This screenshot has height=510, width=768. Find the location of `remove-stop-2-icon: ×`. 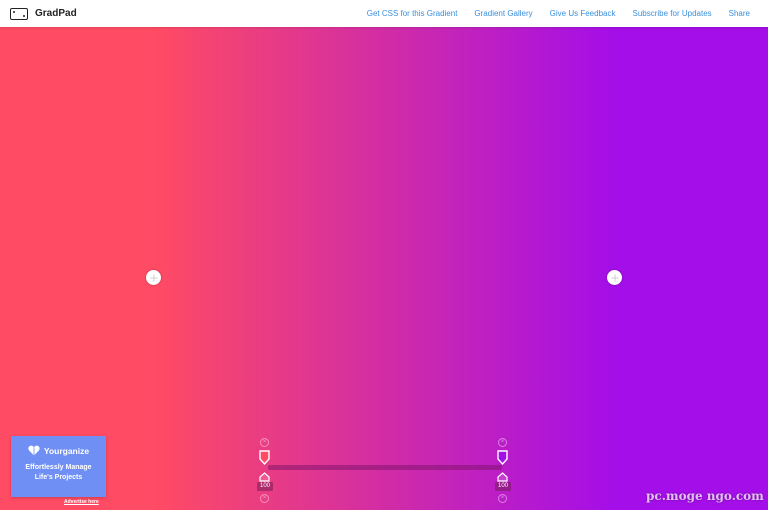

remove-stop-2-icon: × is located at coordinates (502, 442).